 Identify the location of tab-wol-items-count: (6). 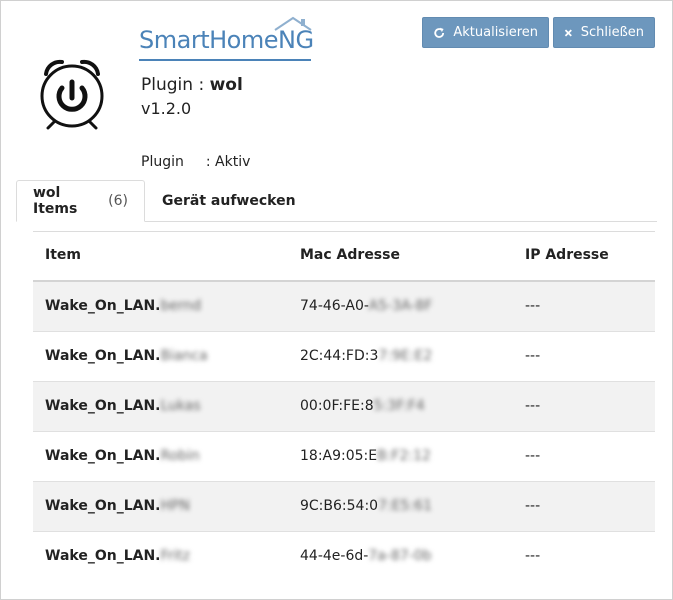
(118, 201).